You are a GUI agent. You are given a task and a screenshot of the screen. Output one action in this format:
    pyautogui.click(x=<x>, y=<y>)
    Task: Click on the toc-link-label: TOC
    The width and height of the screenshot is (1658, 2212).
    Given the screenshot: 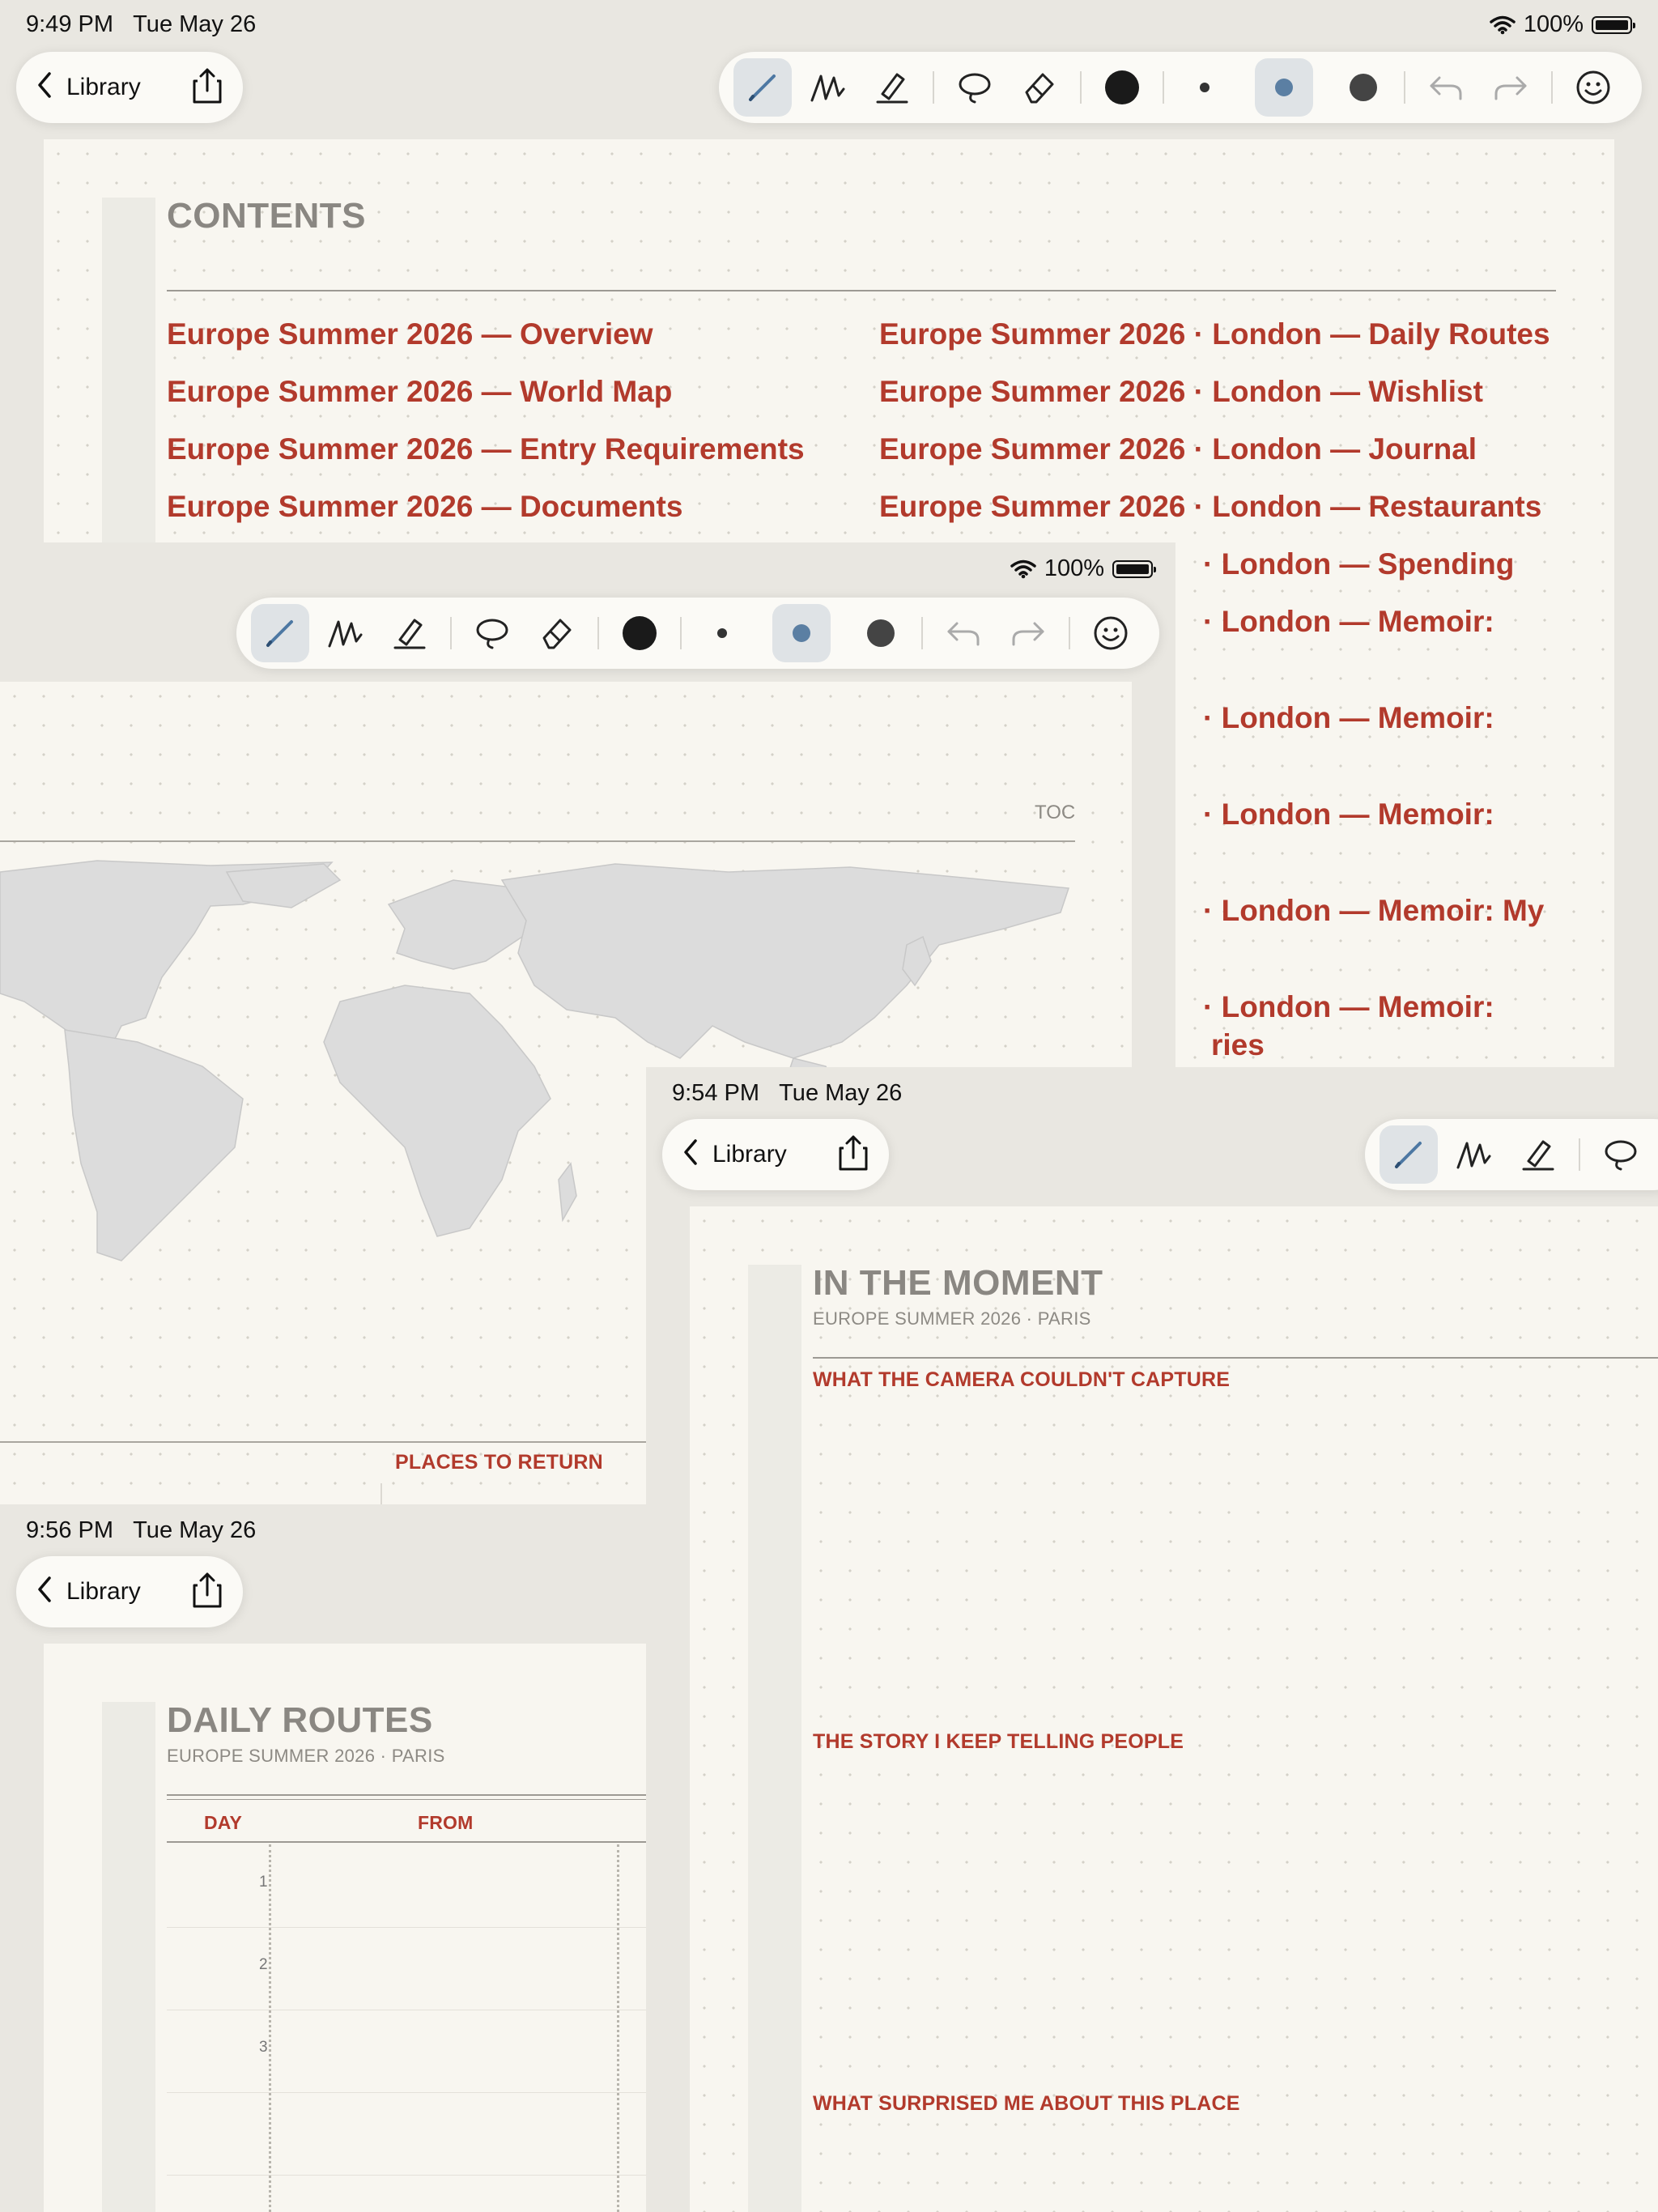 What is the action you would take?
    pyautogui.click(x=1055, y=813)
    